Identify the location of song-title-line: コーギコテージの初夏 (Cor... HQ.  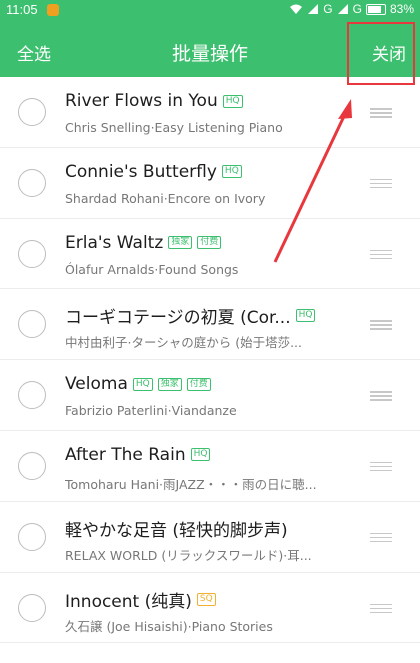
(190, 316).